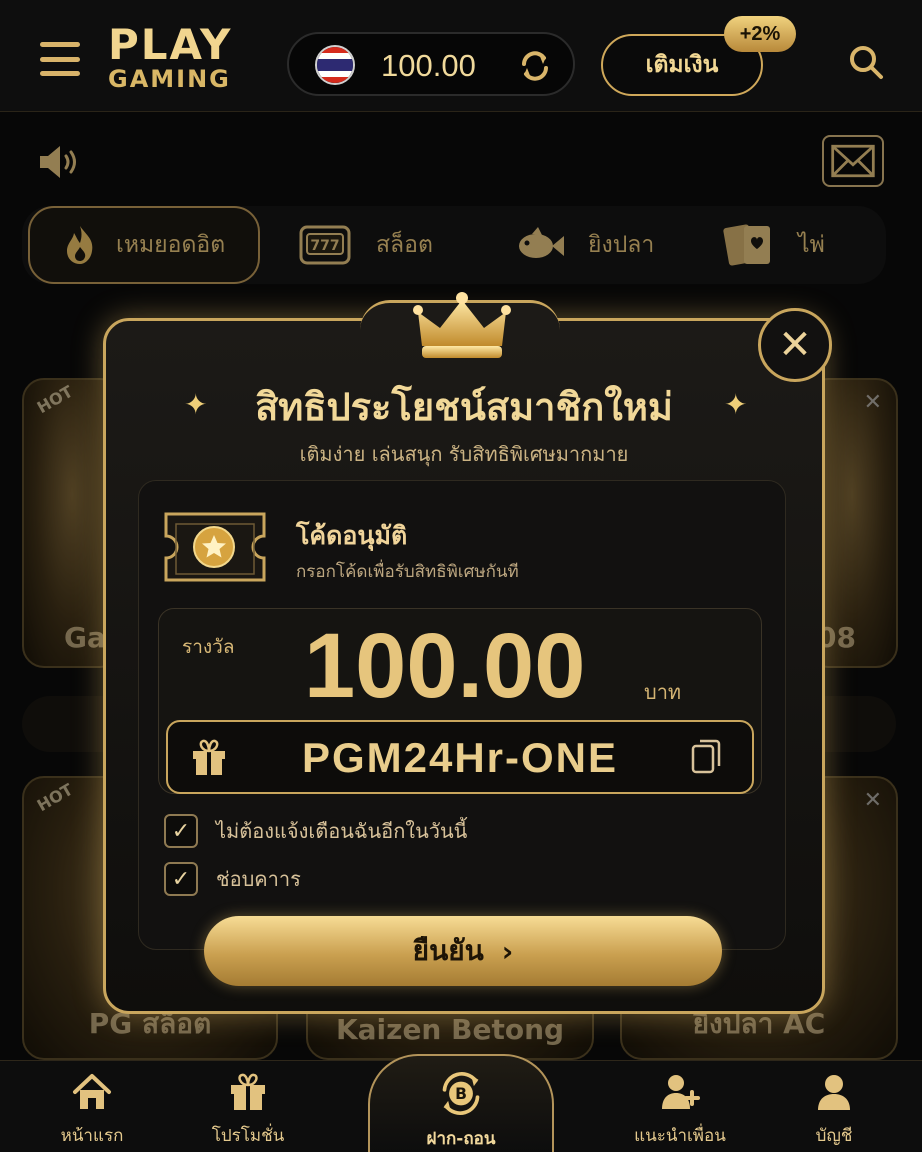 The width and height of the screenshot is (922, 1152). I want to click on nav-home: หน้าแรก, so click(92, 1112).